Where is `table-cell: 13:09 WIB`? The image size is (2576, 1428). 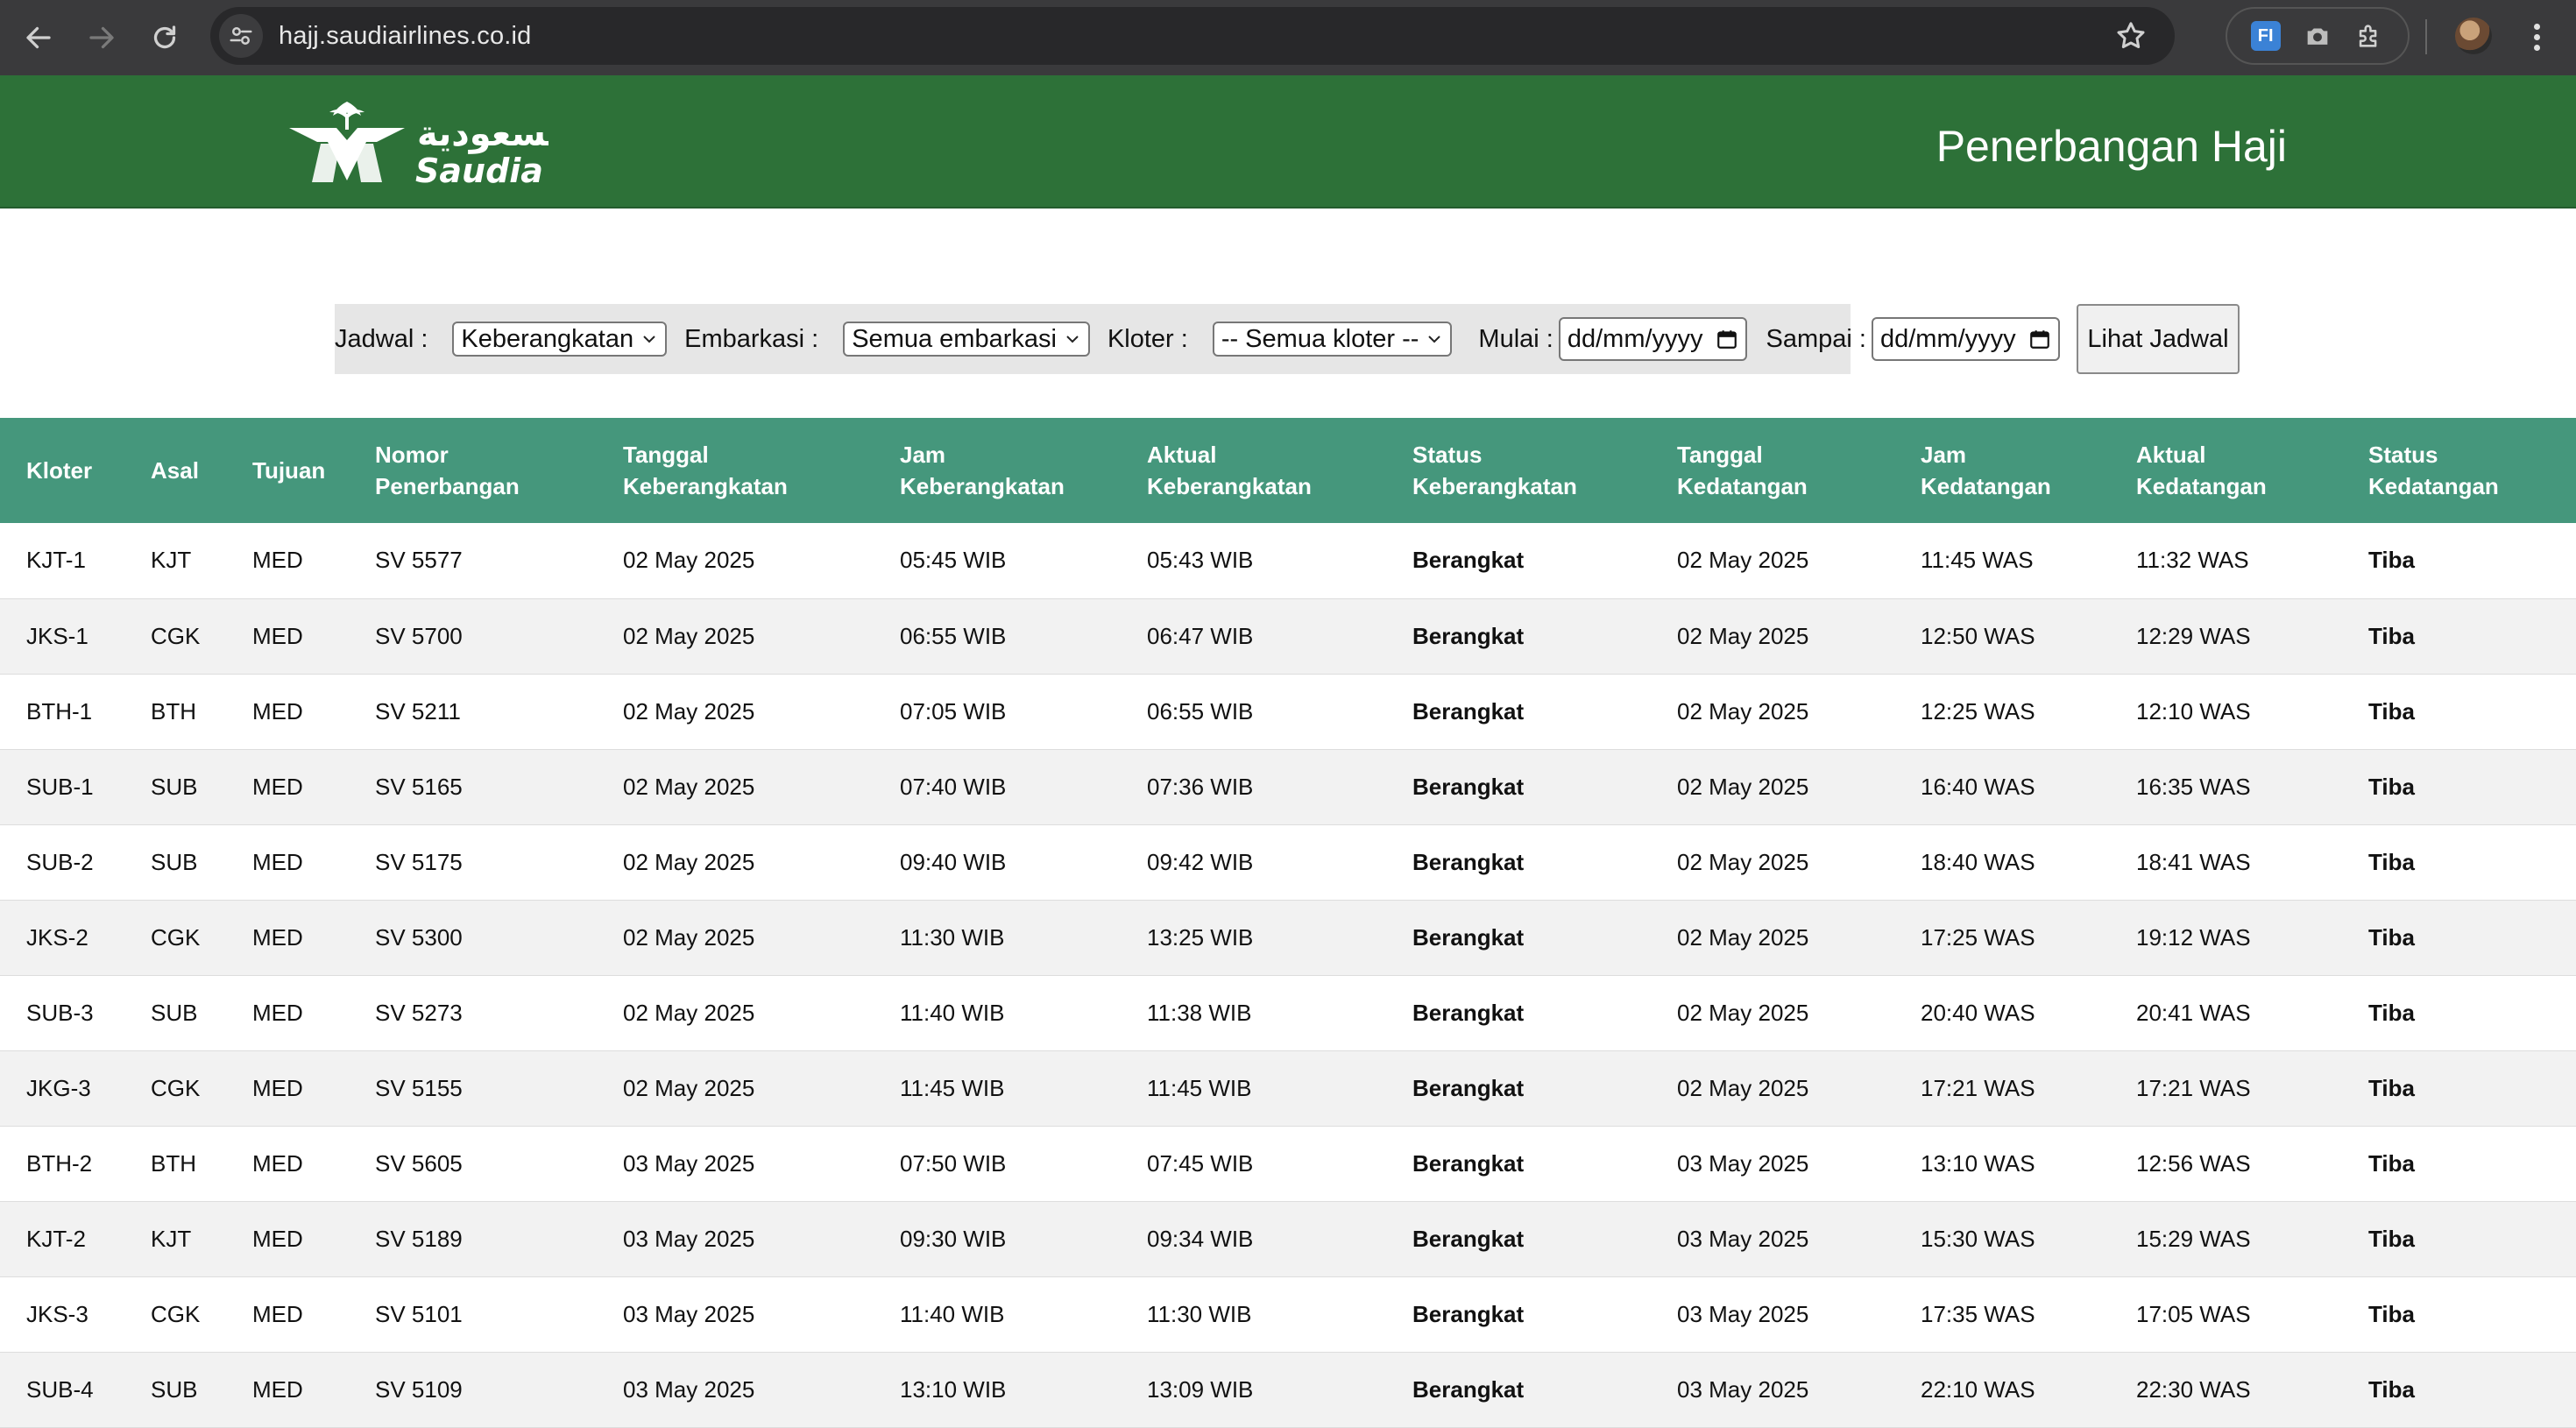 table-cell: 13:09 WIB is located at coordinates (1200, 1389).